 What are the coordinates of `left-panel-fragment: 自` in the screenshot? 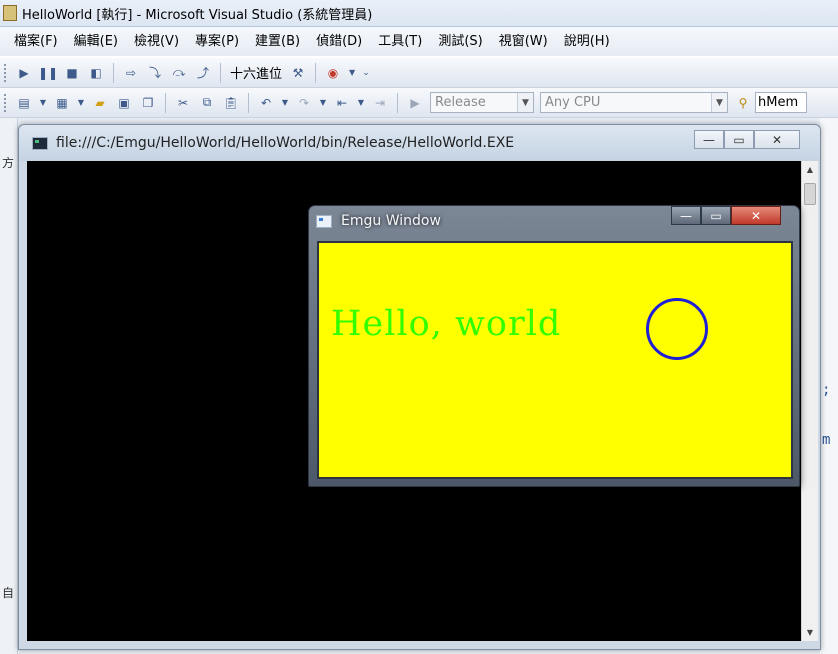 It's located at (8, 593).